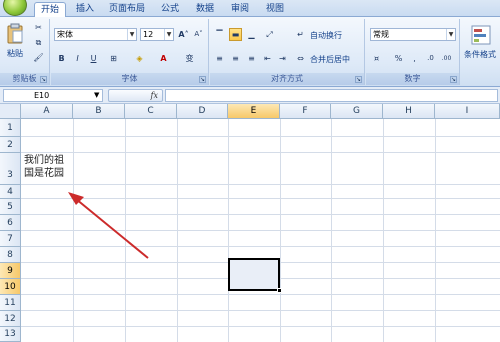  Describe the element at coordinates (254, 274) in the screenshot. I see `selected-cell-range` at that location.